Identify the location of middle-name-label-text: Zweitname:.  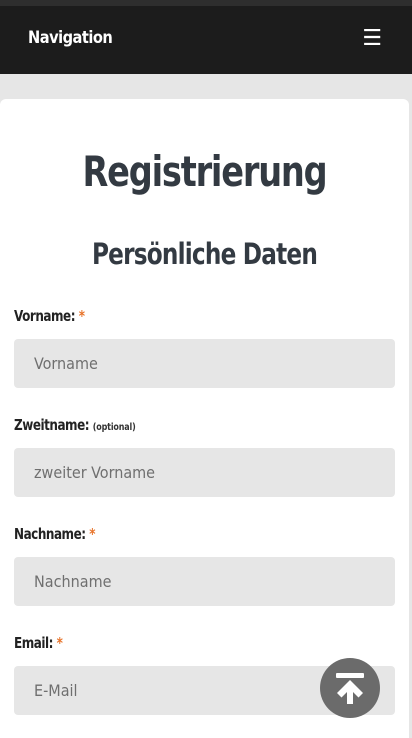
(52, 425).